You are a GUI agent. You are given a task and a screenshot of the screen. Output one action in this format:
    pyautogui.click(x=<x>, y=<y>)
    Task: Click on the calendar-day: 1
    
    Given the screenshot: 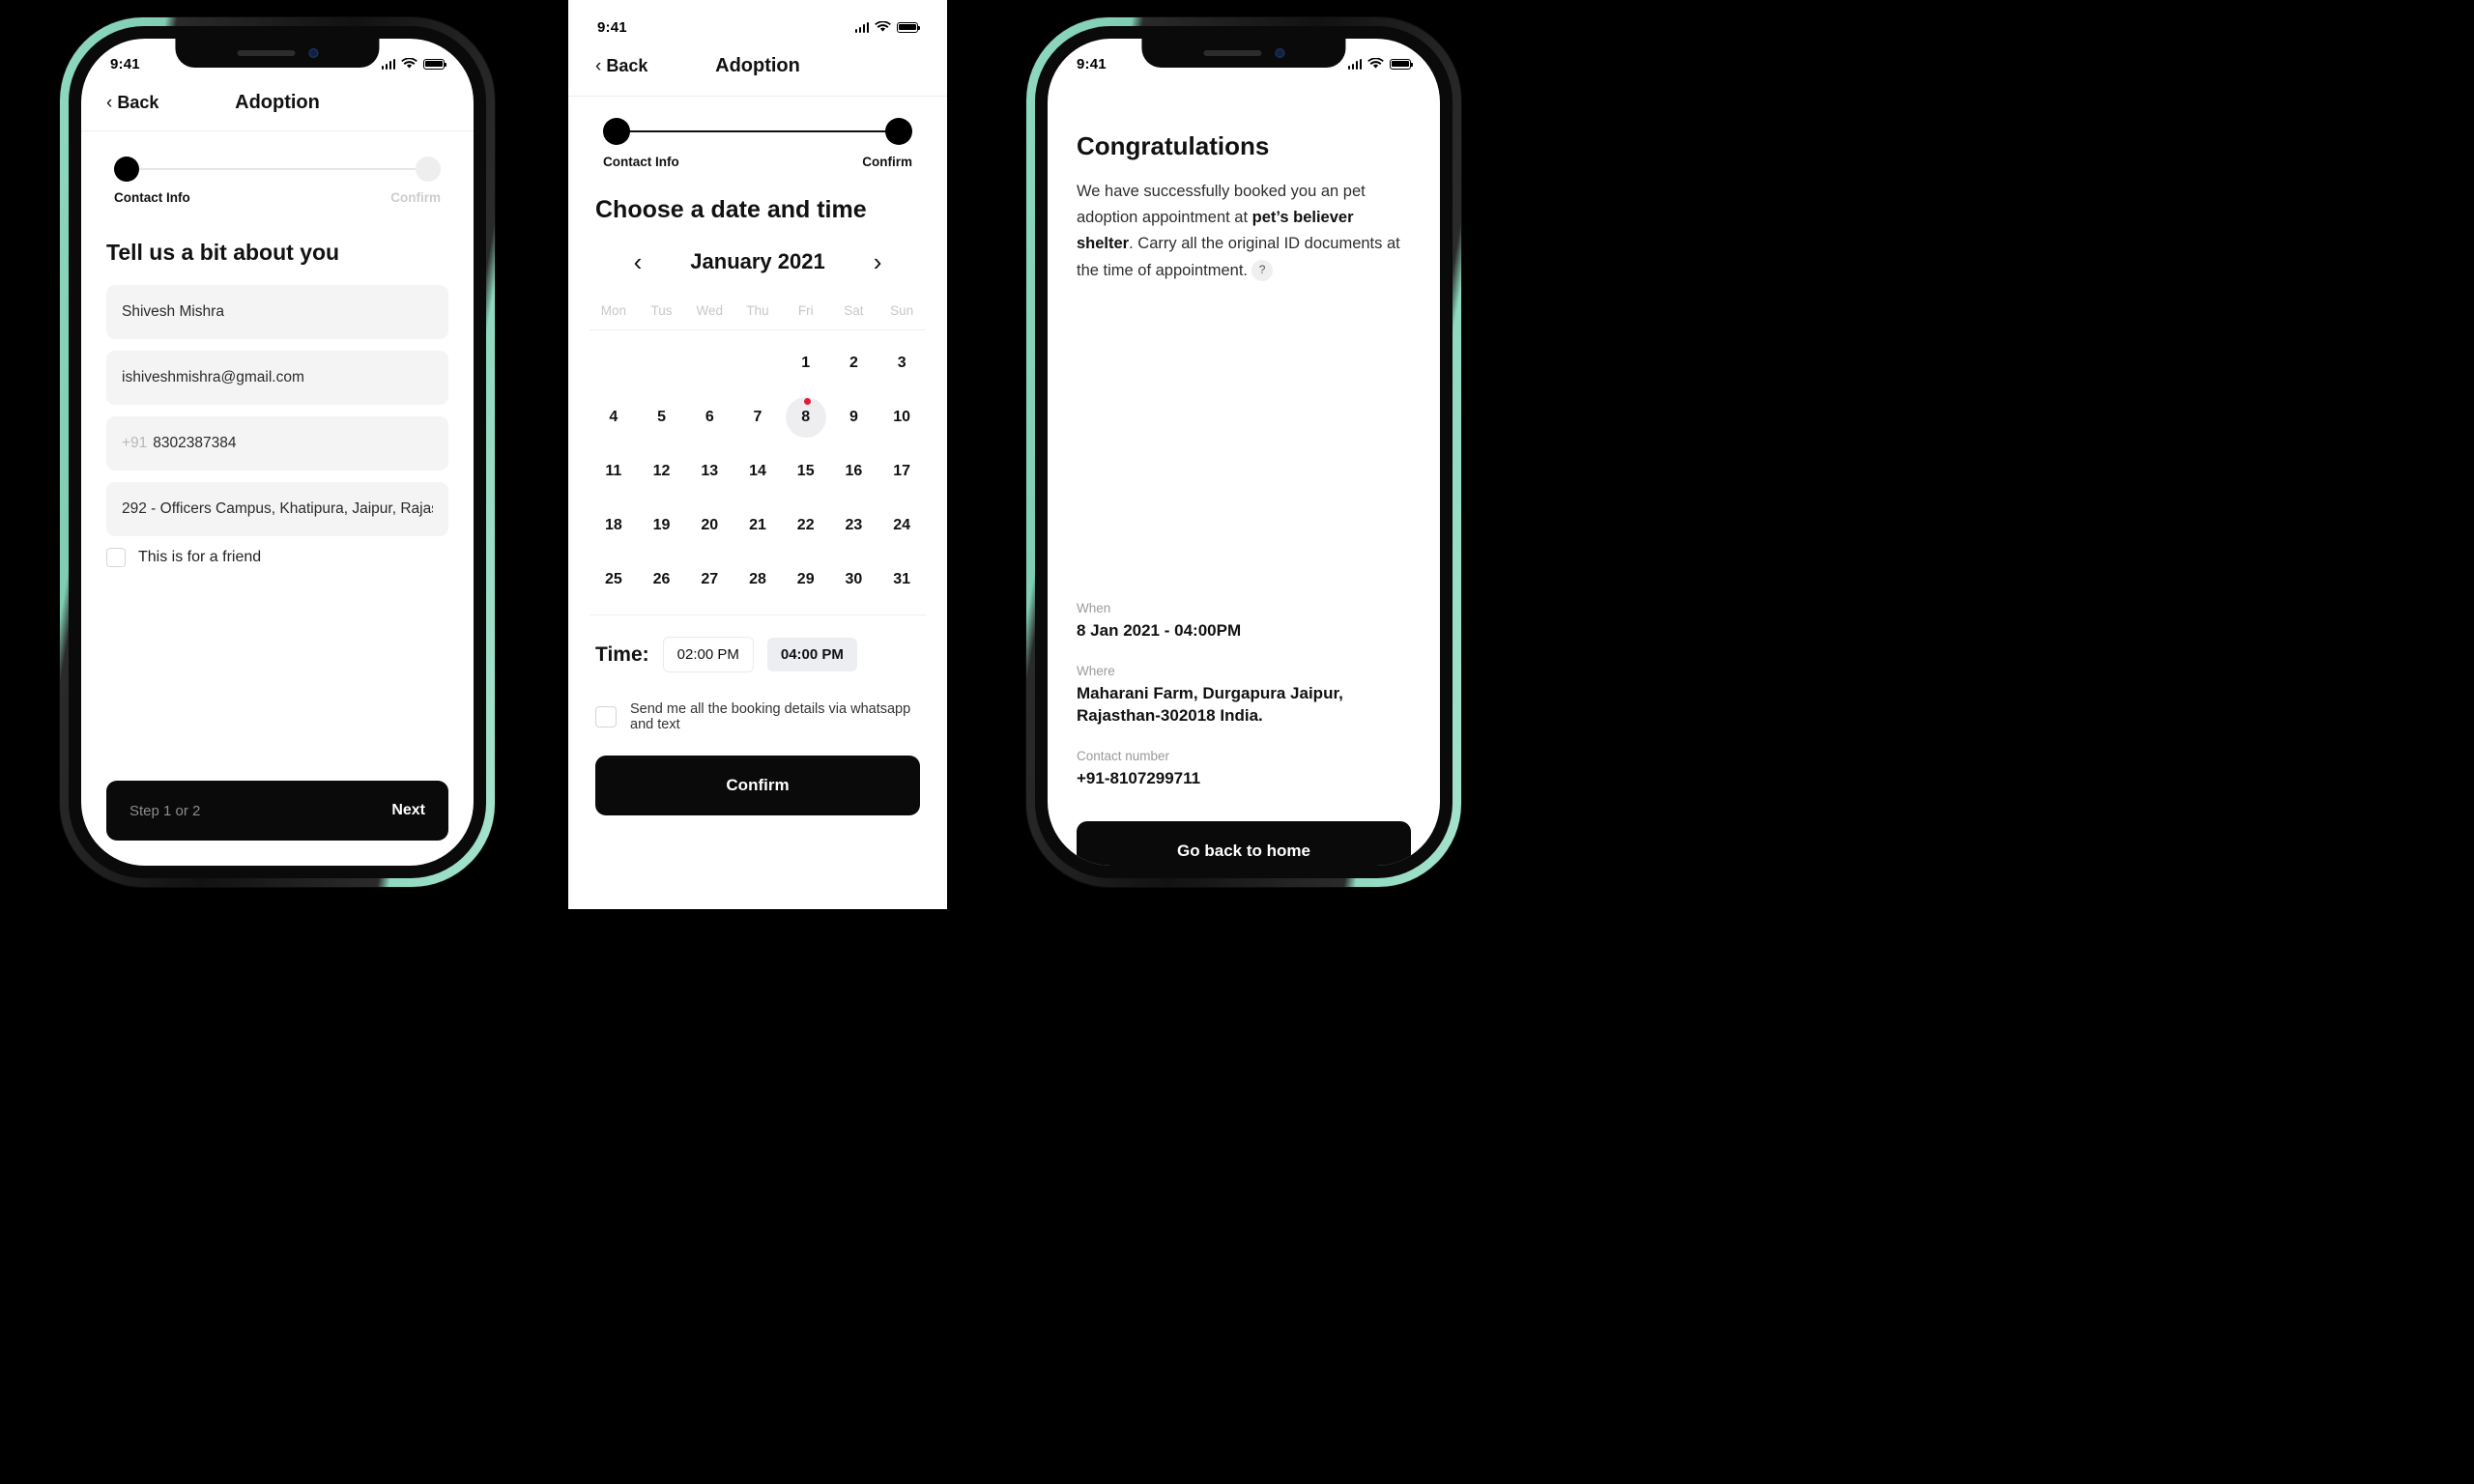 What is the action you would take?
    pyautogui.click(x=806, y=363)
    